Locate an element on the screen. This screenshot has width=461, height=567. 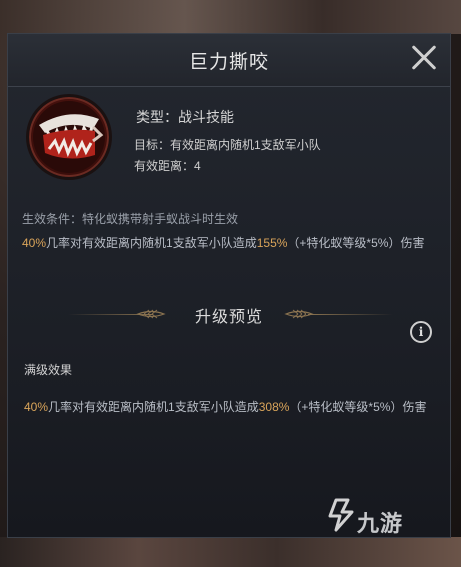
jaws-bite-icon-graphic is located at coordinates (69, 137).